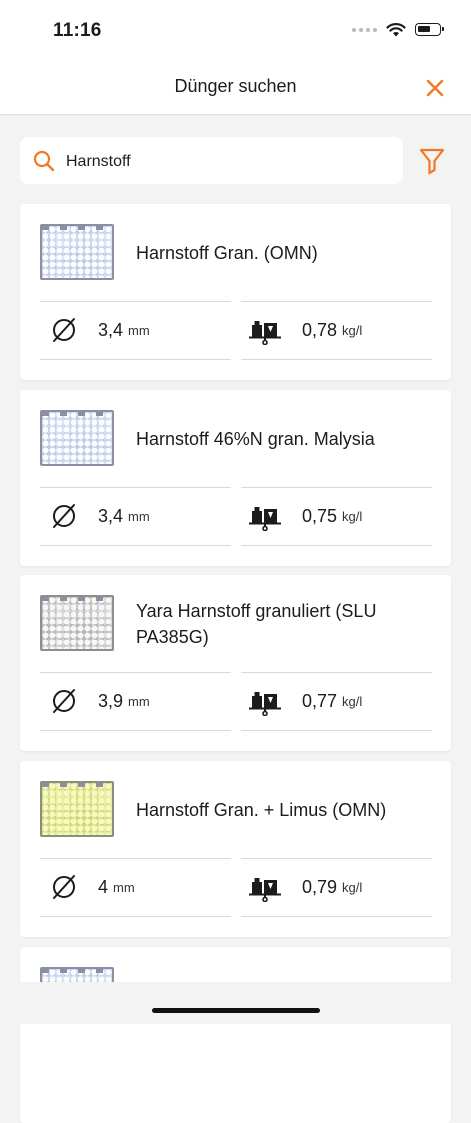  Describe the element at coordinates (364, 29) in the screenshot. I see `cellular-signal-icon` at that location.